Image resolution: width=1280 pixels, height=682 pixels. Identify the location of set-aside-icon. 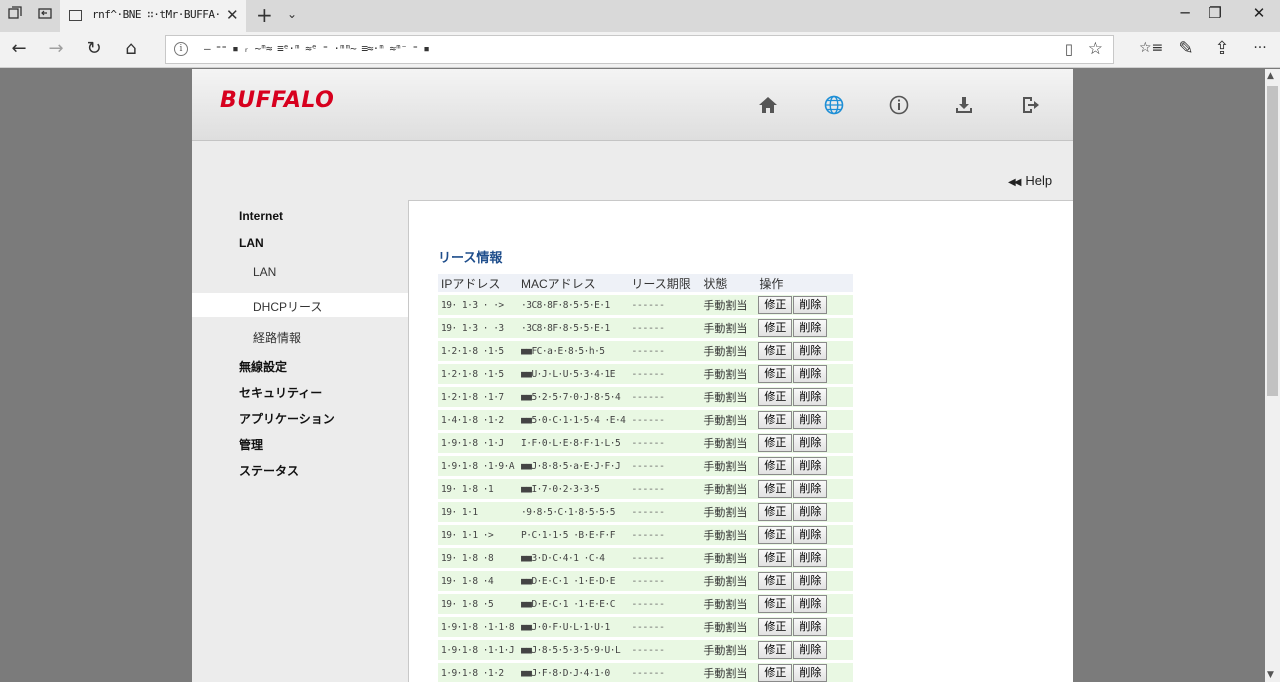
(45, 16).